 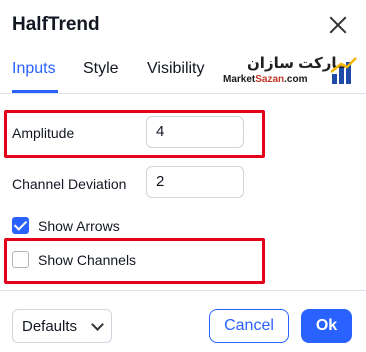 What do you see at coordinates (97, 324) in the screenshot?
I see `chevron-down-icon` at bounding box center [97, 324].